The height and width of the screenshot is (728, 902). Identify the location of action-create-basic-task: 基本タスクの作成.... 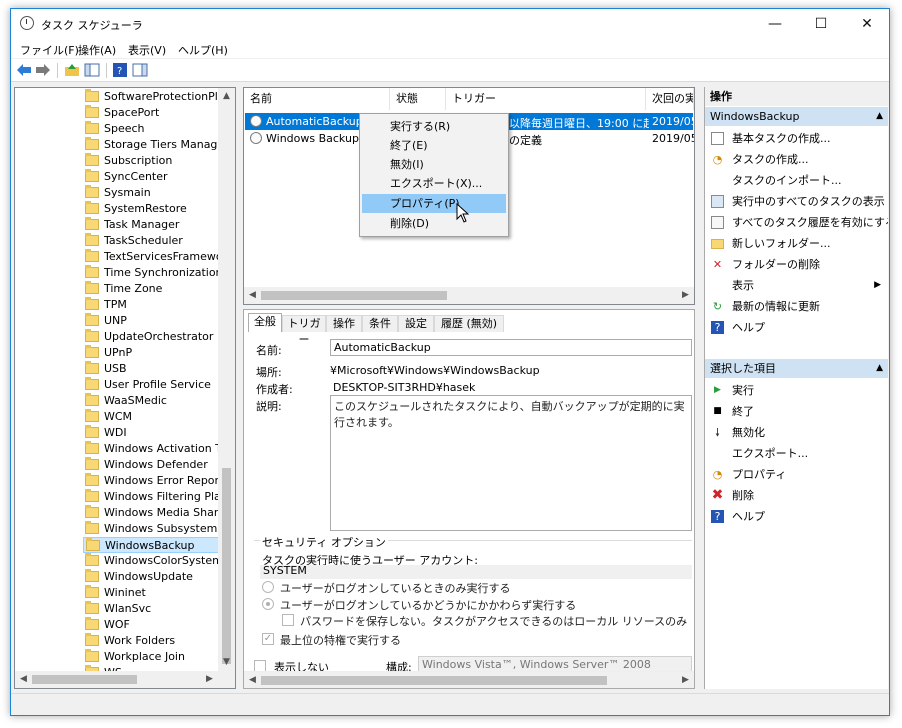
(796, 138).